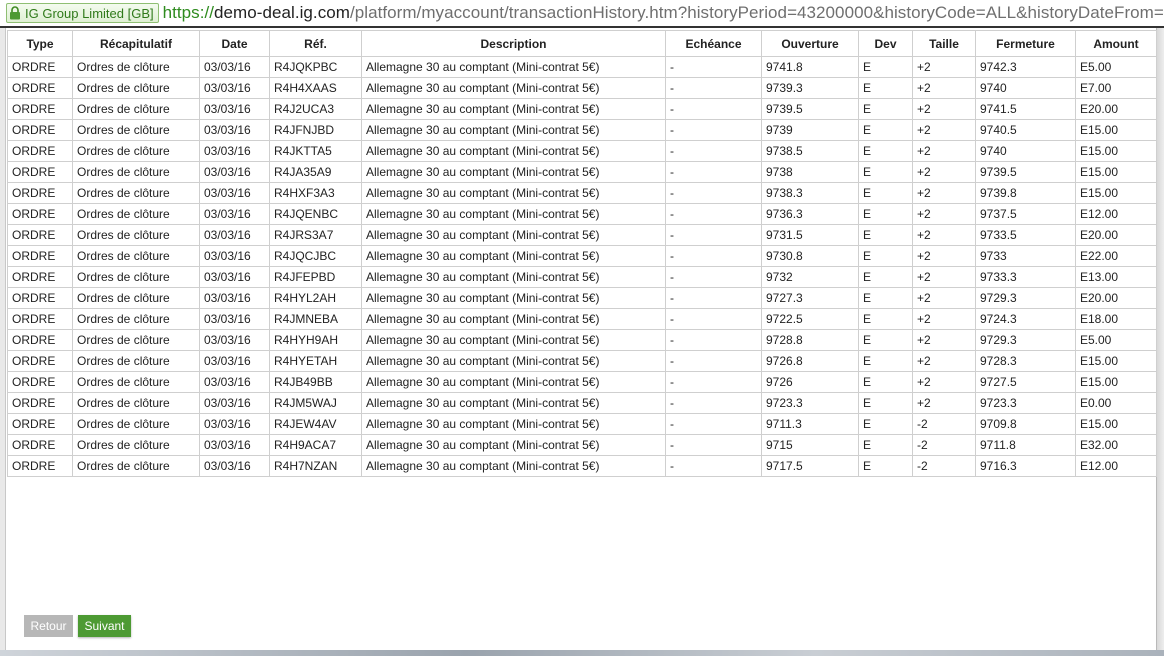 The image size is (1164, 656). I want to click on cell-opening: 9731.5, so click(810, 235).